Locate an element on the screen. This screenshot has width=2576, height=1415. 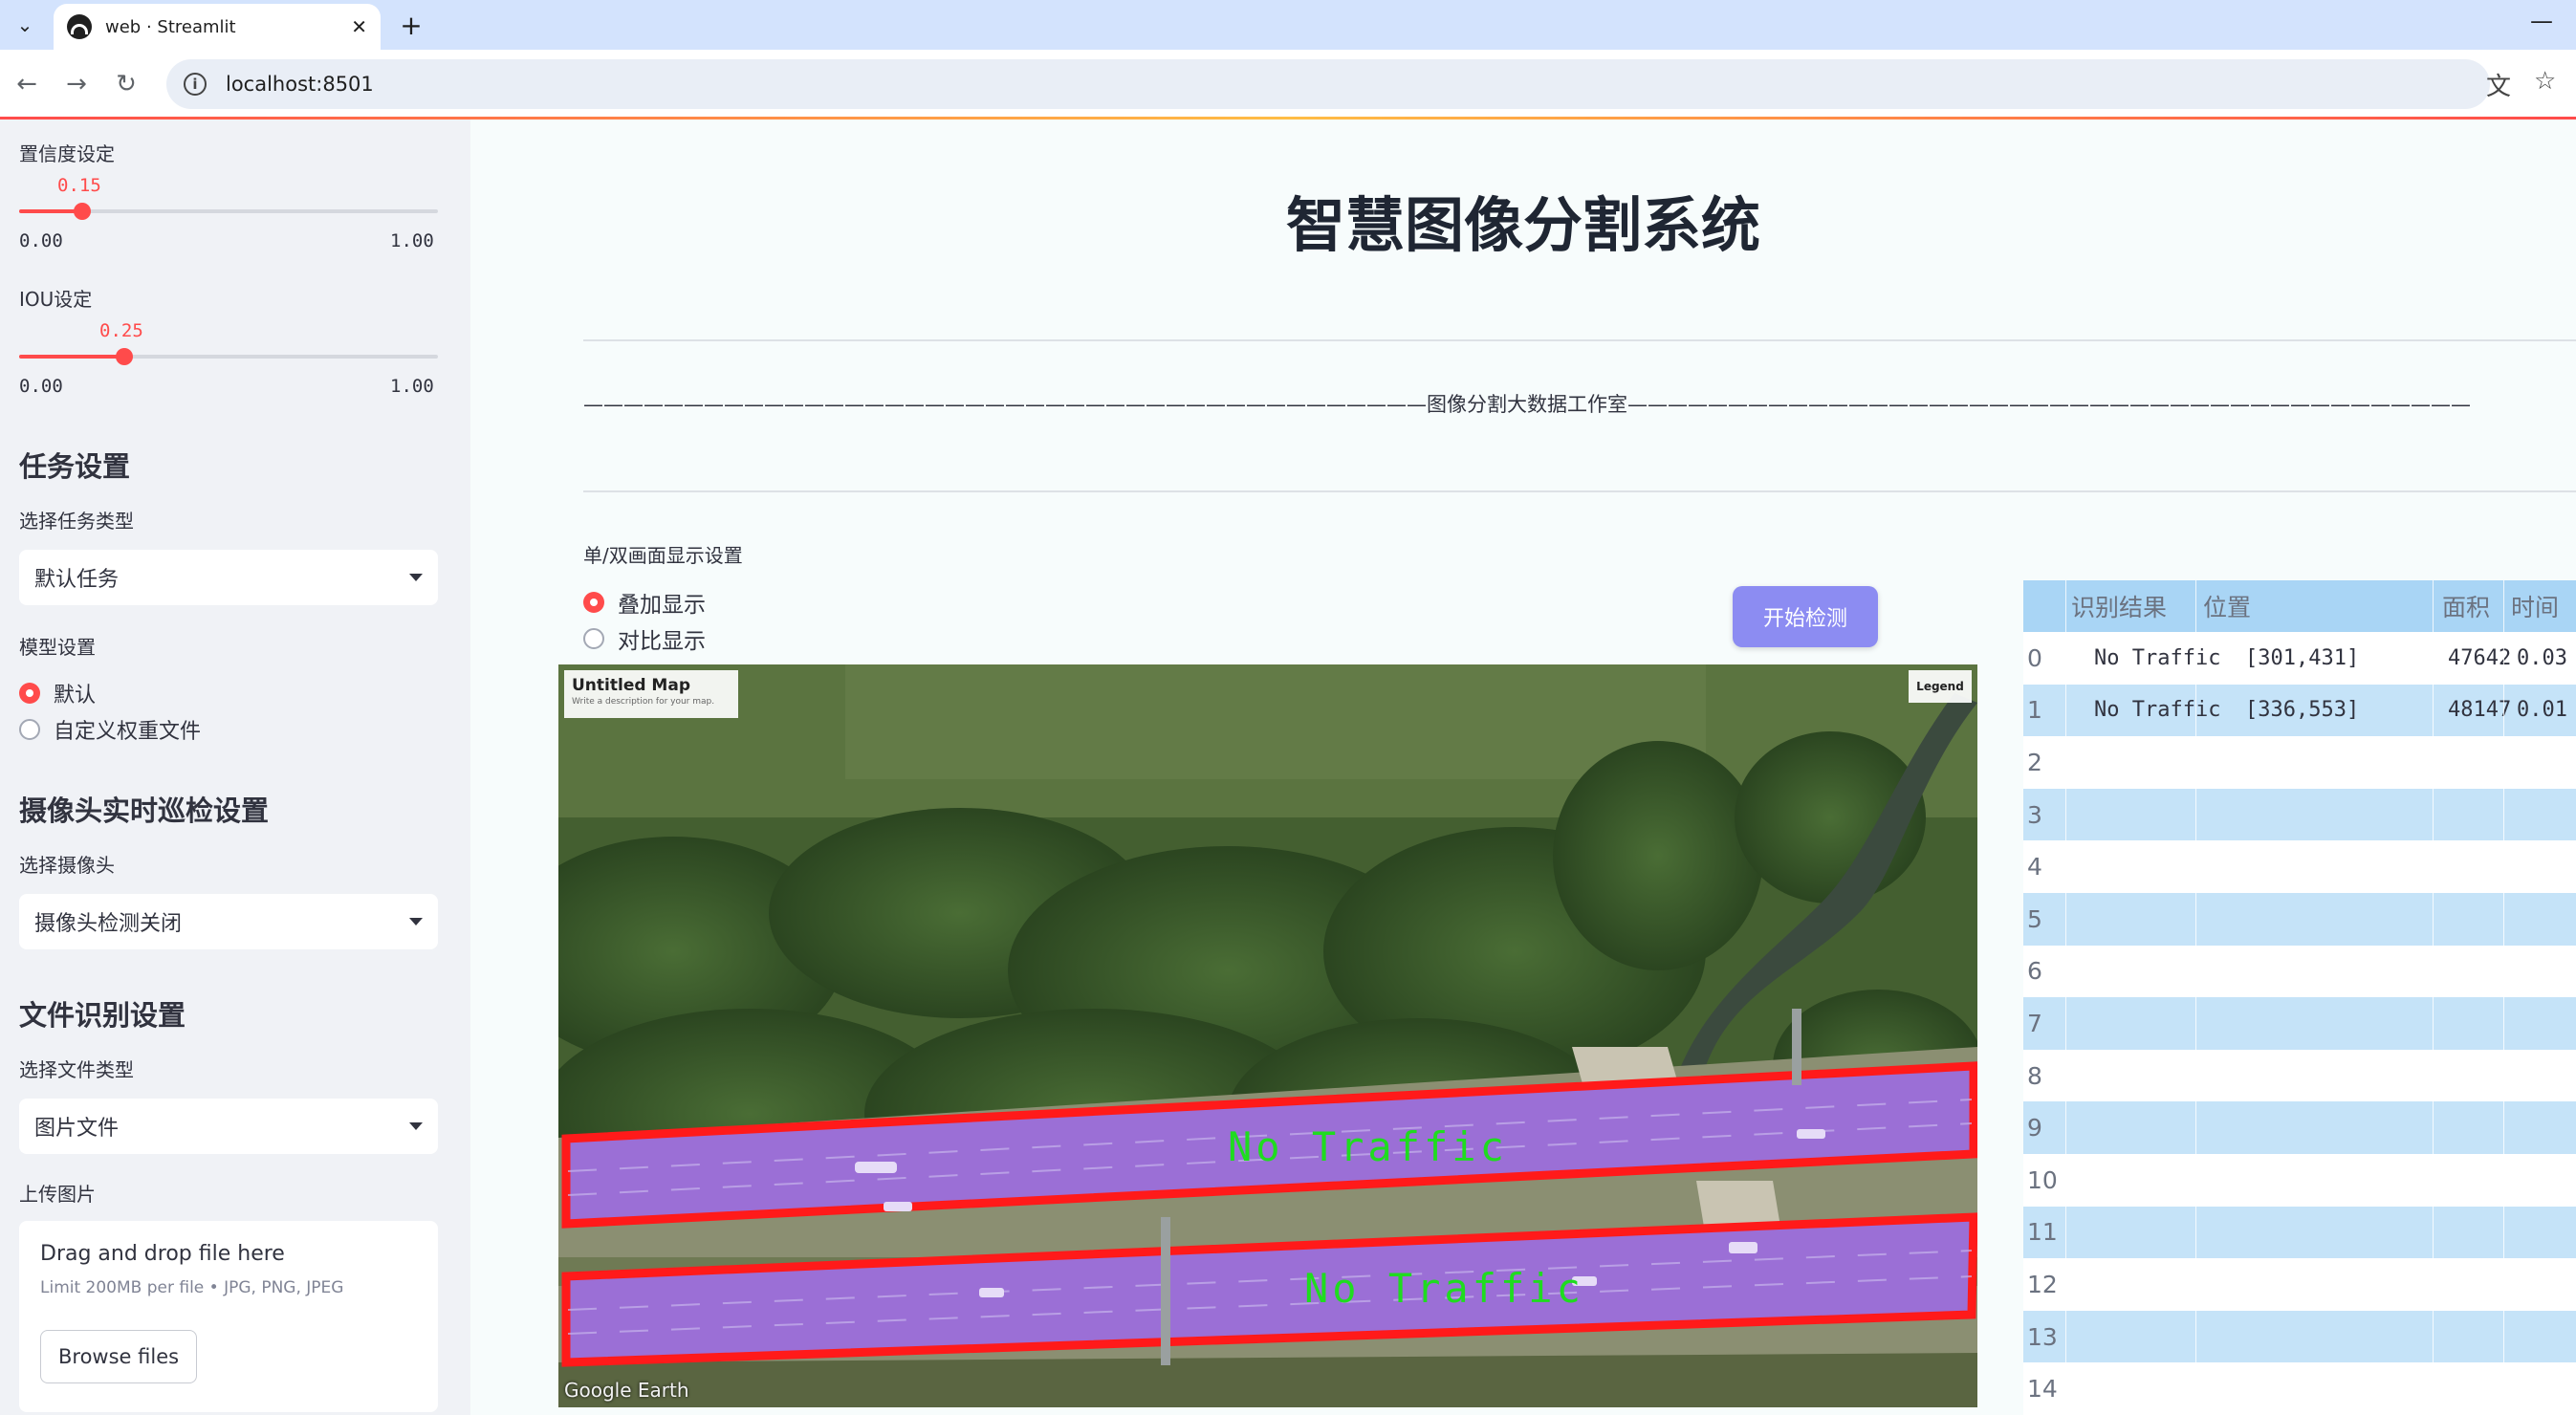
url-text: localhost:8501 is located at coordinates (300, 84).